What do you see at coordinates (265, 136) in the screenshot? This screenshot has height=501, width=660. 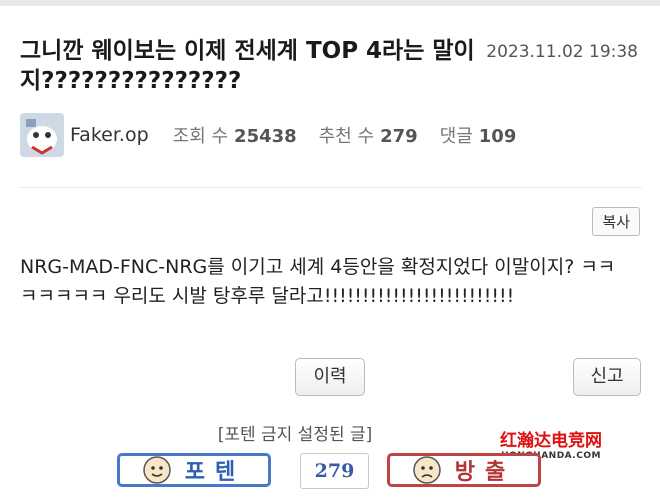 I see `views-count: 25438` at bounding box center [265, 136].